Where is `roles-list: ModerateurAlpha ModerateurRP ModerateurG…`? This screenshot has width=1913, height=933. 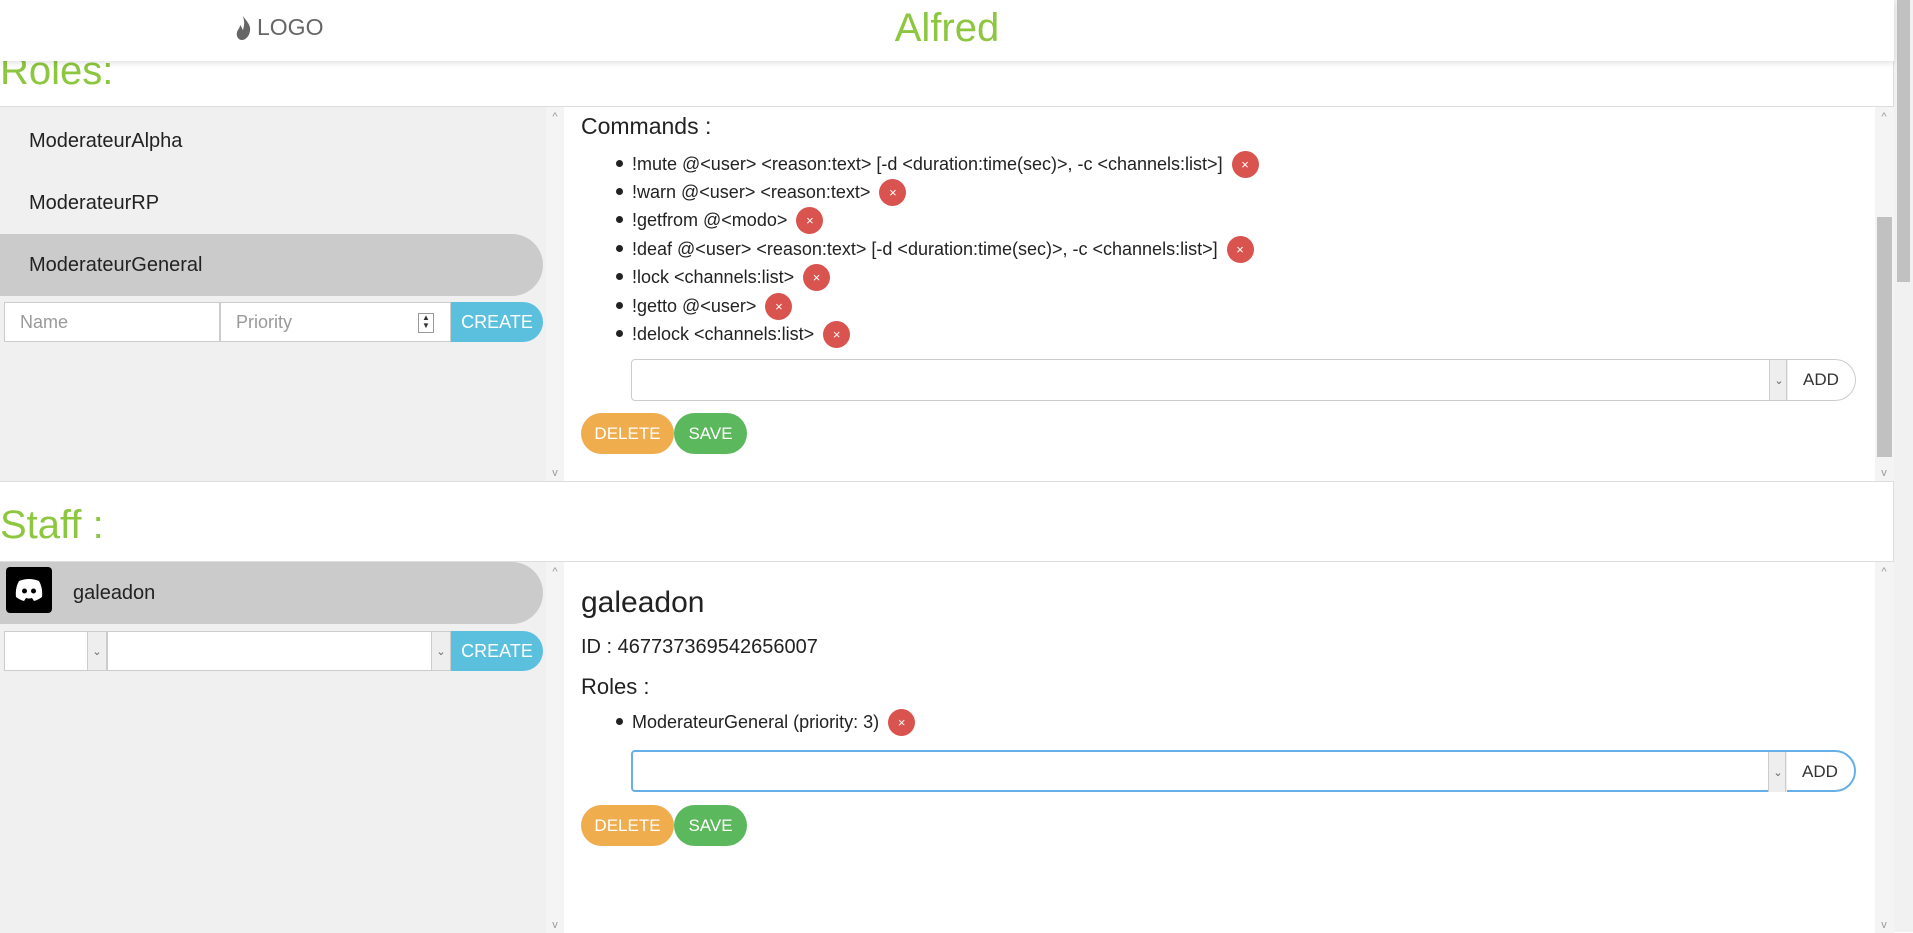
roles-list: ModerateurAlpha ModerateurRP ModerateurG… is located at coordinates (273, 294).